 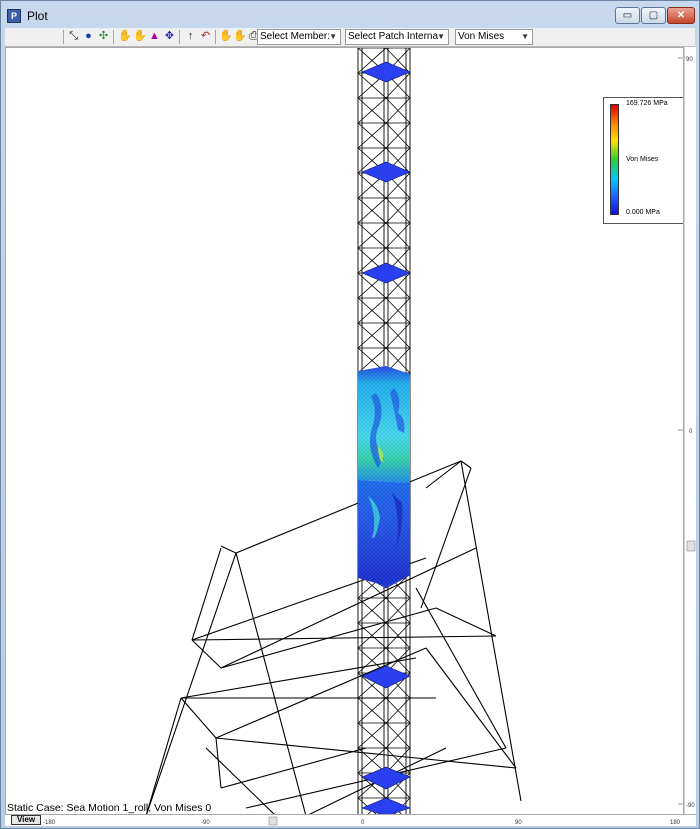 What do you see at coordinates (140, 36) in the screenshot?
I see `rotate-y-icon: ✋` at bounding box center [140, 36].